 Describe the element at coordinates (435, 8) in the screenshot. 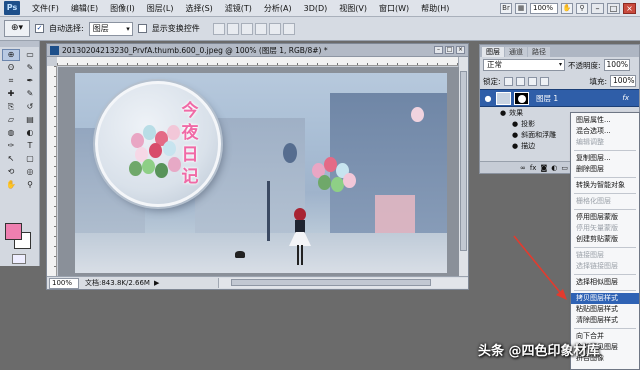

I see `menu-help: 帮助(H)` at that location.